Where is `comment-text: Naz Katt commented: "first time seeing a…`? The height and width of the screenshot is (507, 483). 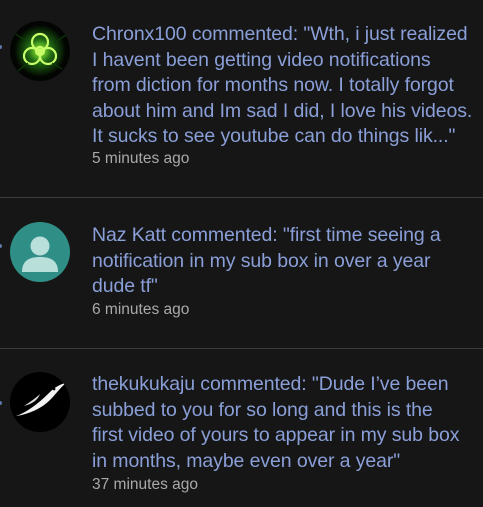
comment-text: Naz Katt commented: "first time seeing a… is located at coordinates (286, 261).